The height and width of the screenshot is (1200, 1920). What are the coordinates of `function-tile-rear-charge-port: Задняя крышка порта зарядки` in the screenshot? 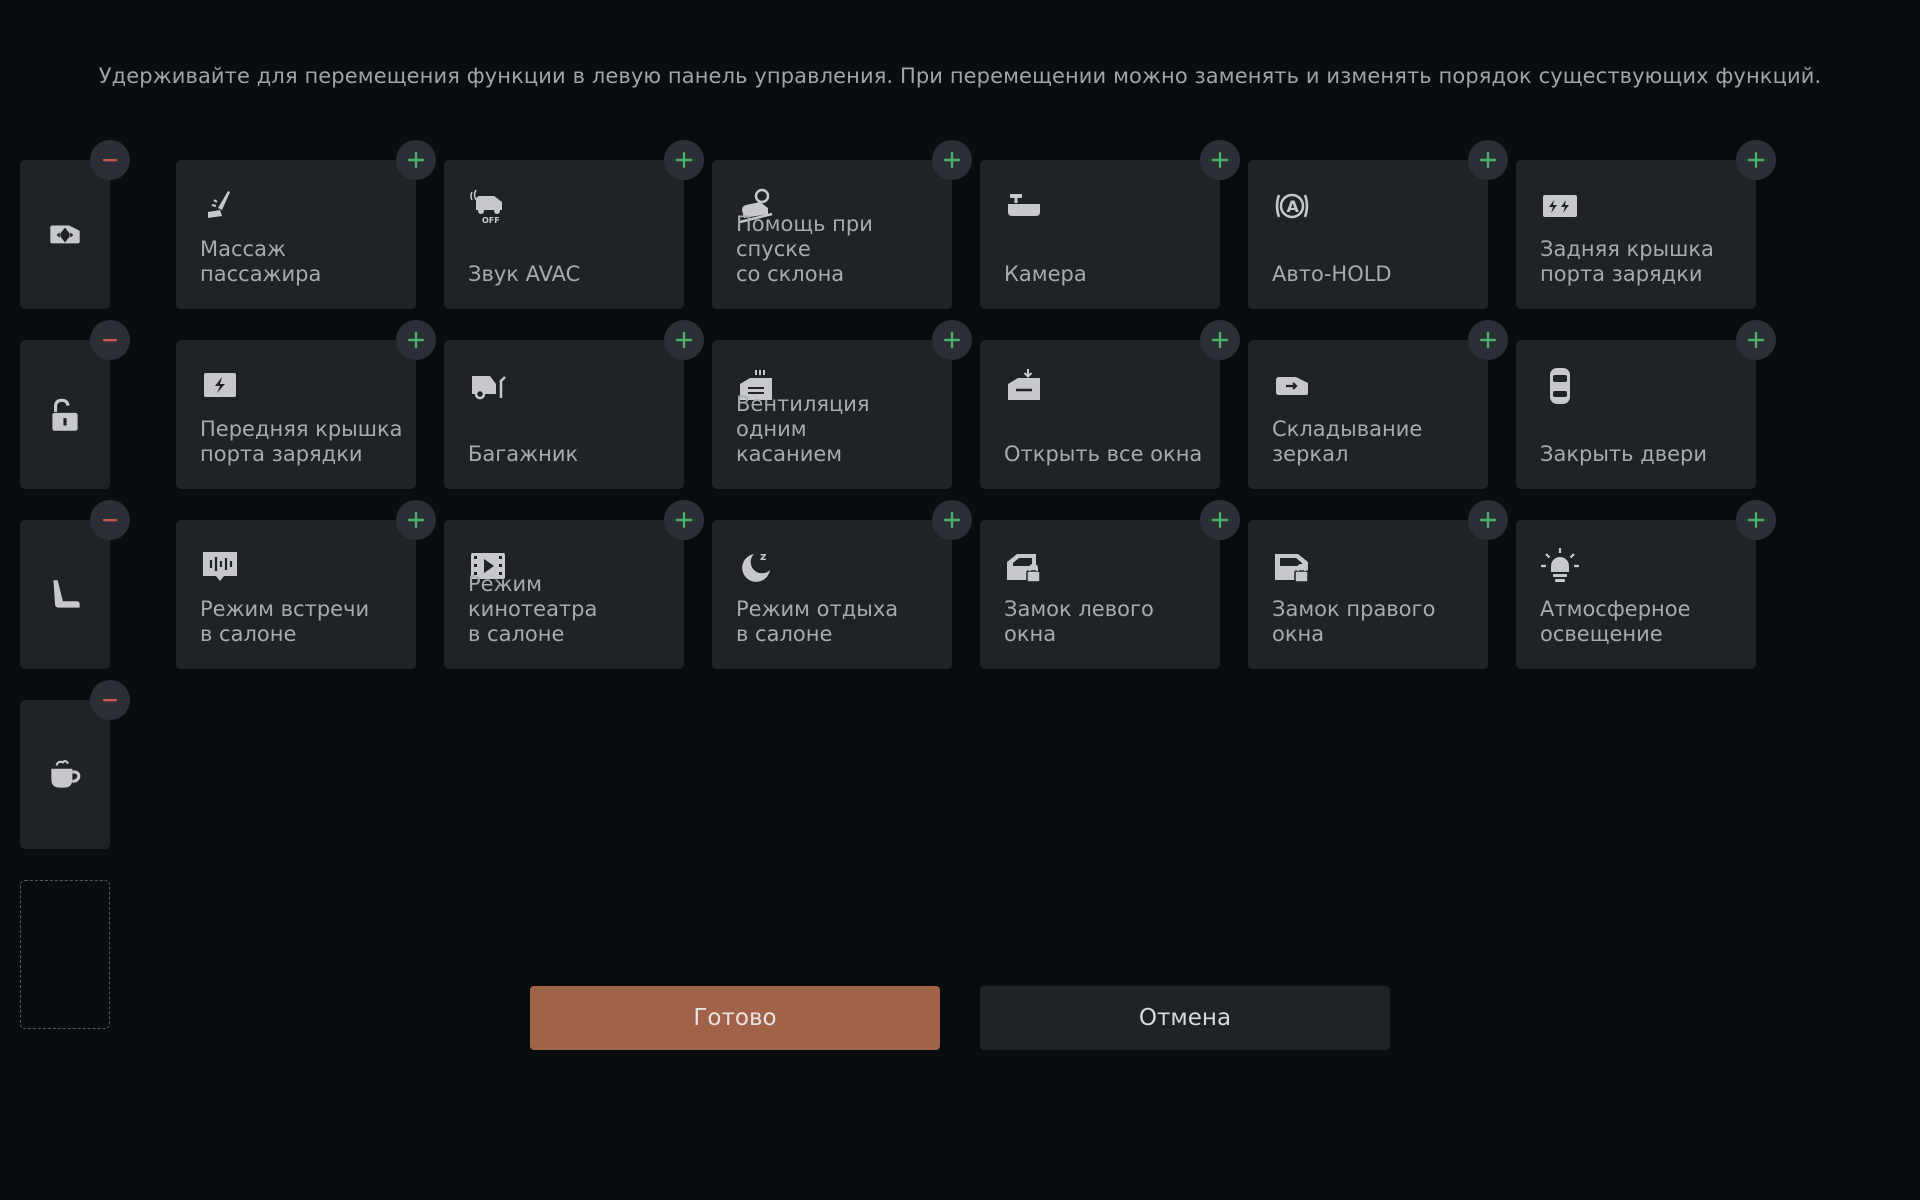 It's located at (1646, 224).